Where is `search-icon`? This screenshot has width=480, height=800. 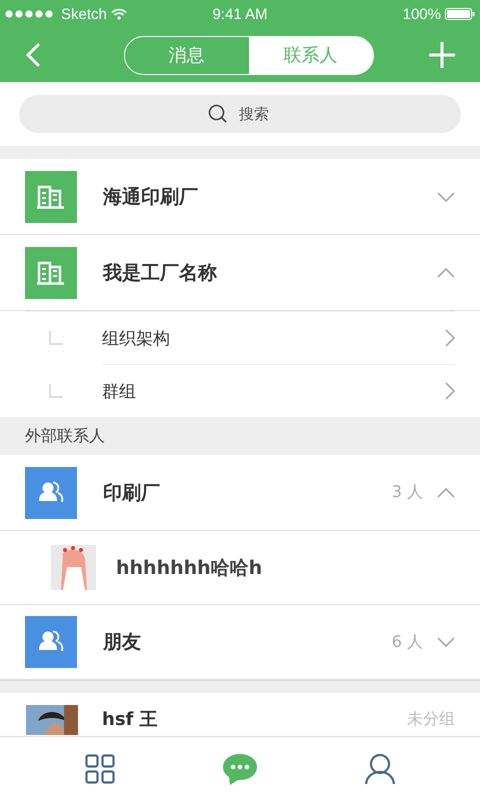 search-icon is located at coordinates (218, 114).